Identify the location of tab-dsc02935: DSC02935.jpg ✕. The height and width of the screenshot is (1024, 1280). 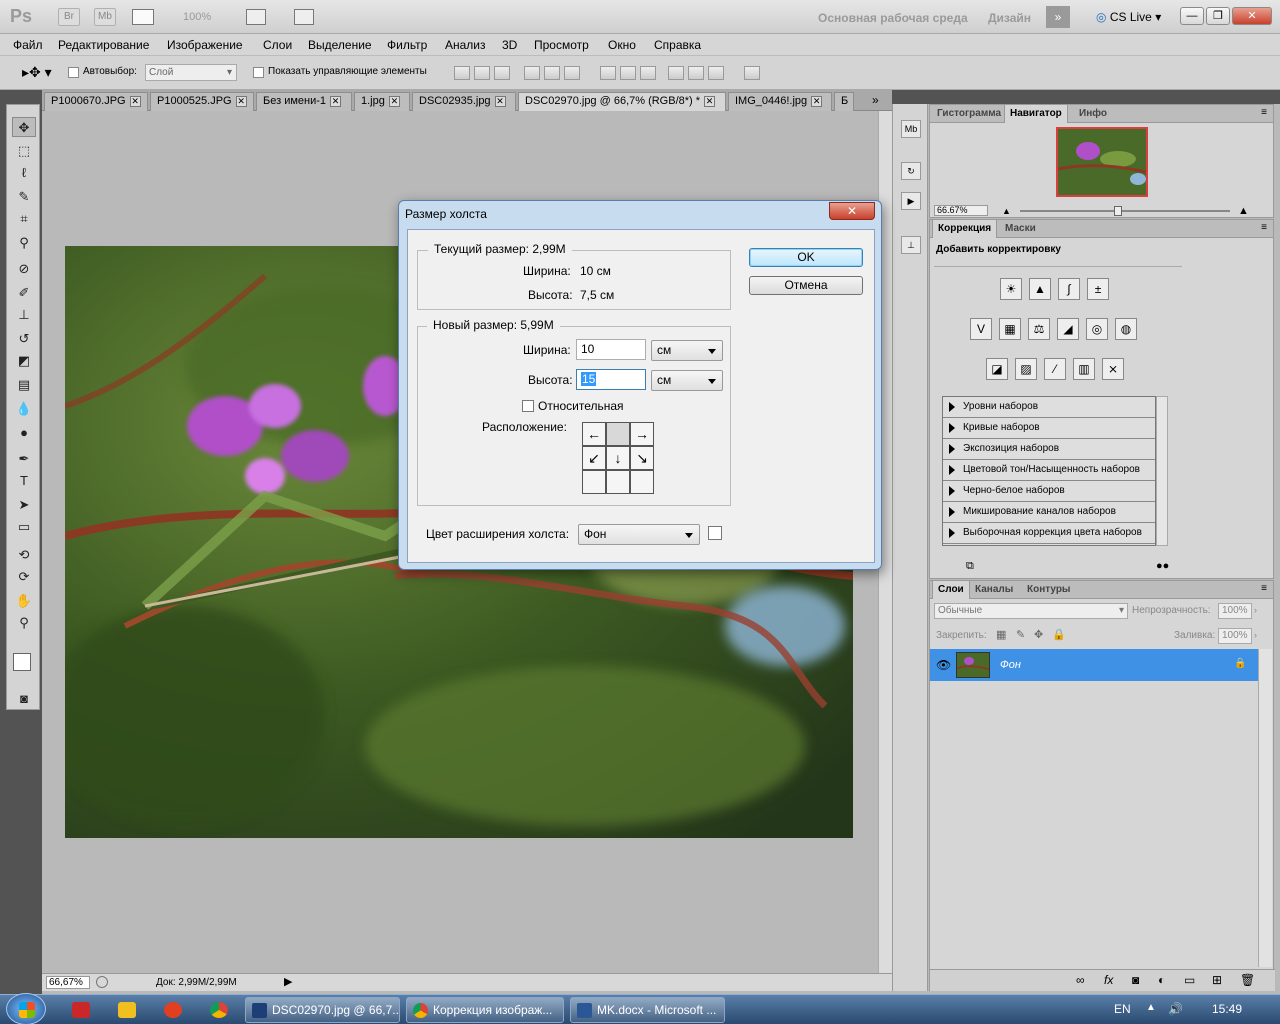
(464, 101).